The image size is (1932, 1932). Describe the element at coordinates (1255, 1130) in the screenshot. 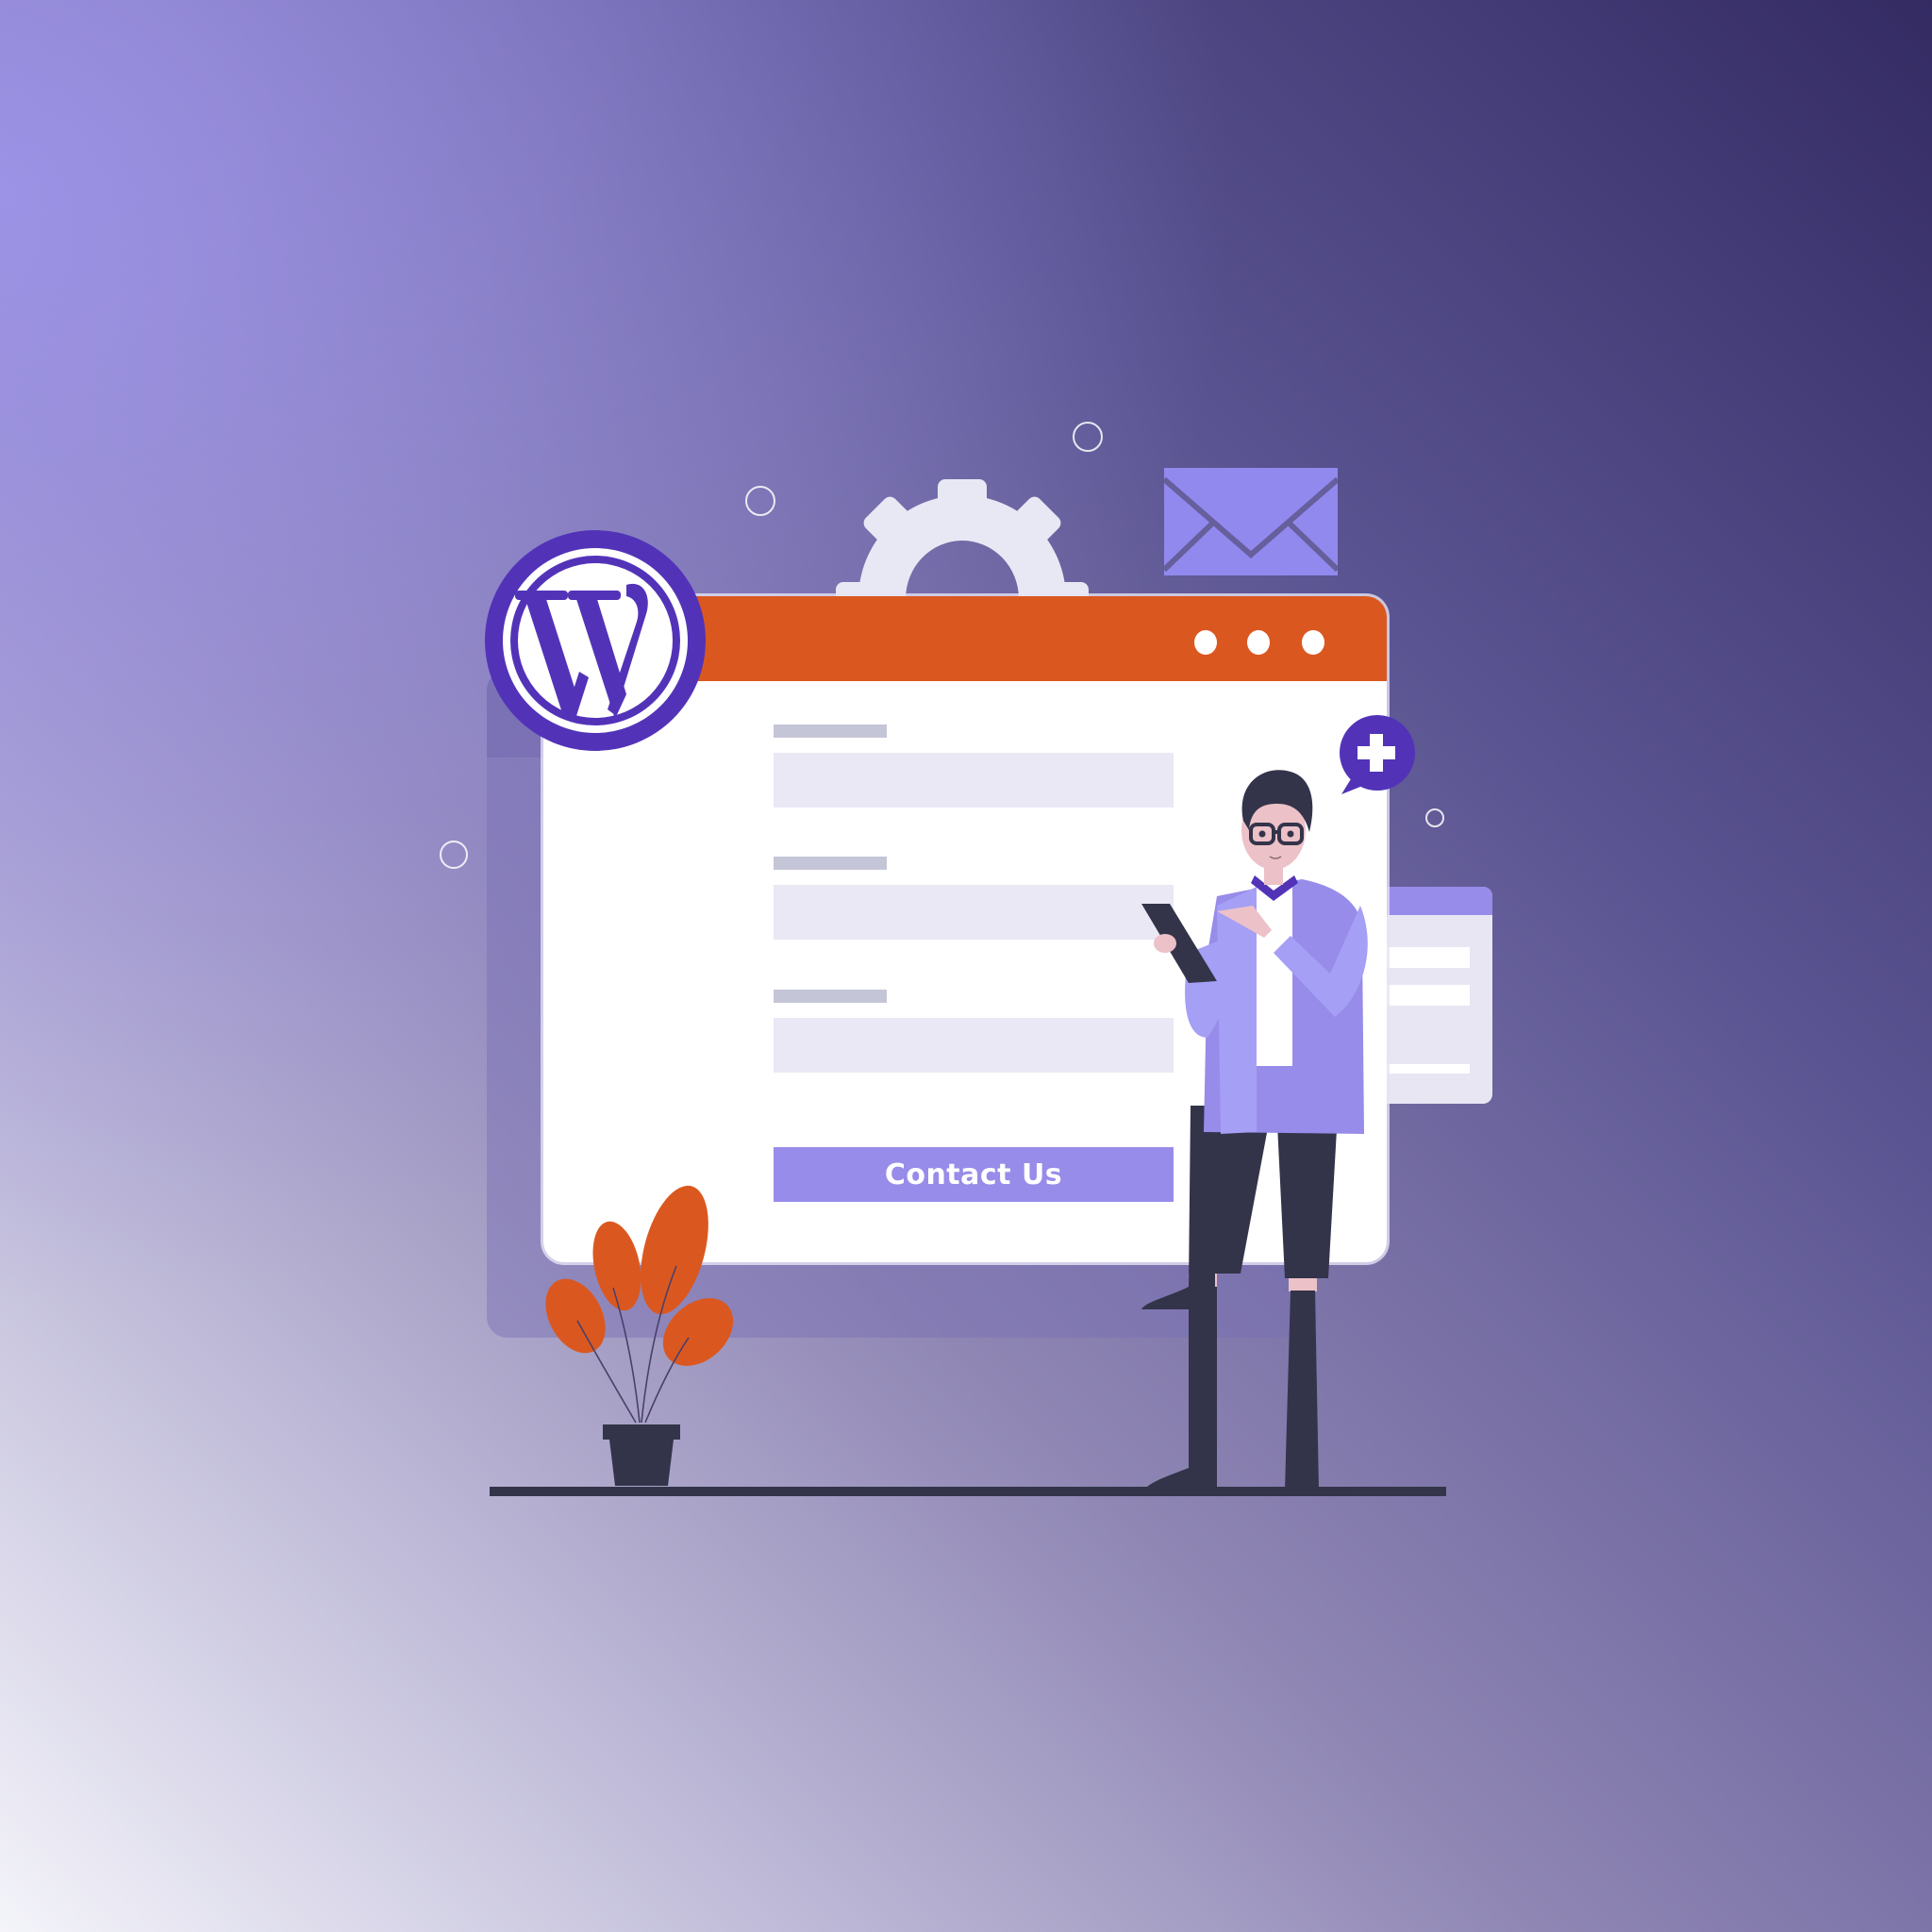

I see `person-with-tablet` at that location.